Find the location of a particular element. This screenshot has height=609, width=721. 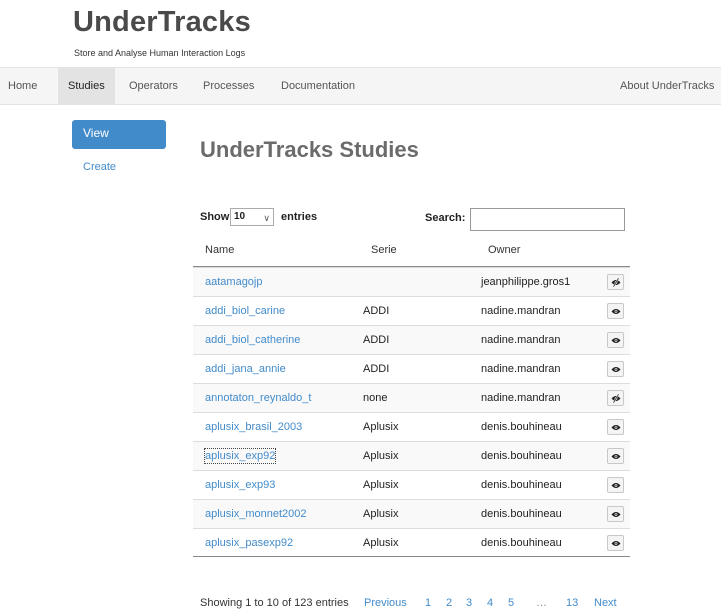

study-name-link: addi_jana_annie is located at coordinates (245, 369).